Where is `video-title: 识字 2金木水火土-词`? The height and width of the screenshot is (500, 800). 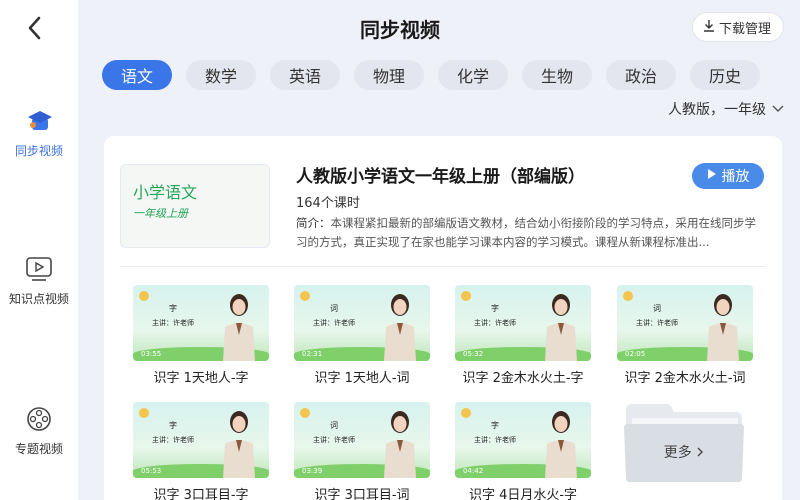
video-title: 识字 2金木水火土-词 is located at coordinates (685, 378).